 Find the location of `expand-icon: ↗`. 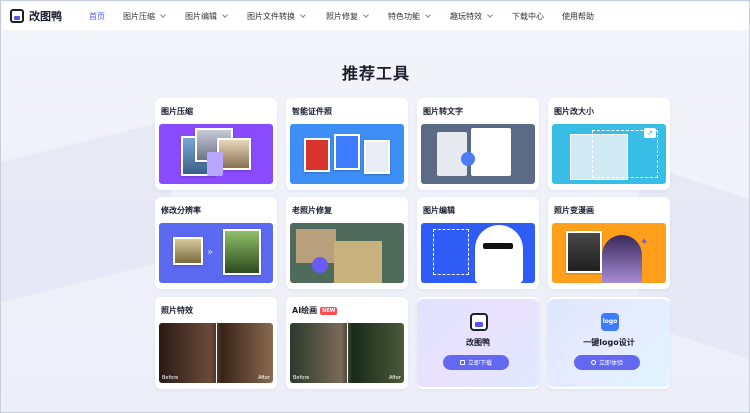

expand-icon: ↗ is located at coordinates (650, 133).